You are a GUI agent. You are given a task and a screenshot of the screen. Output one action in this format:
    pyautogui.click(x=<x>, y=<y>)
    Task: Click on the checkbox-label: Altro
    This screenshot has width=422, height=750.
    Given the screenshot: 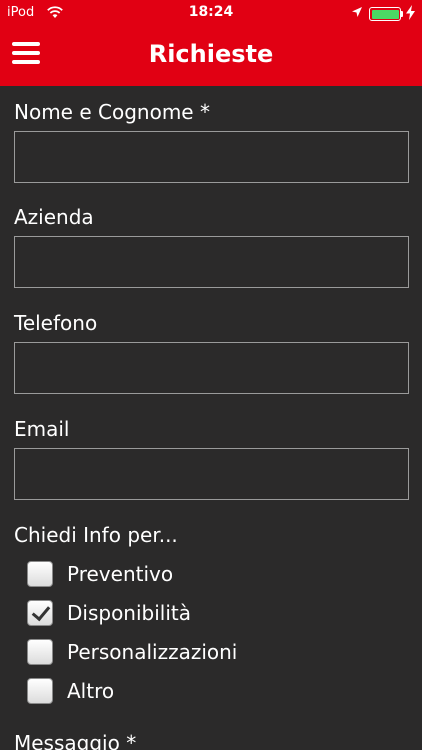 What is the action you would take?
    pyautogui.click(x=91, y=691)
    